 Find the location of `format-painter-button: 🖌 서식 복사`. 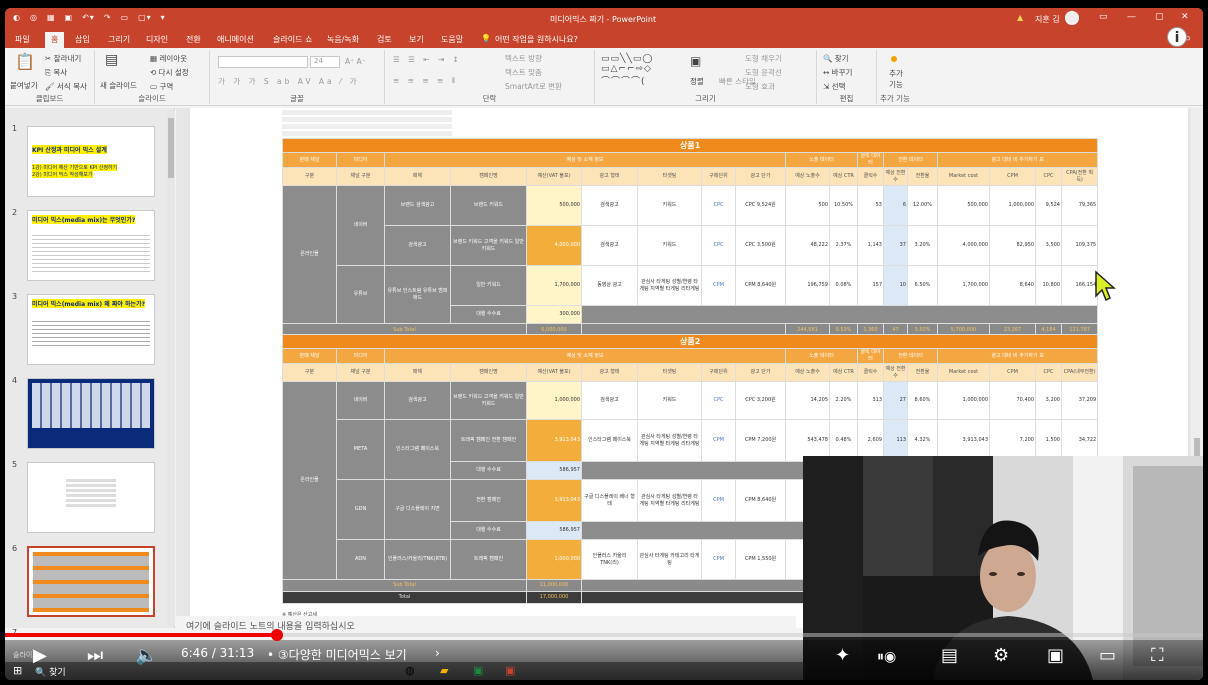

format-painter-button: 🖌 서식 복사 is located at coordinates (66, 86).